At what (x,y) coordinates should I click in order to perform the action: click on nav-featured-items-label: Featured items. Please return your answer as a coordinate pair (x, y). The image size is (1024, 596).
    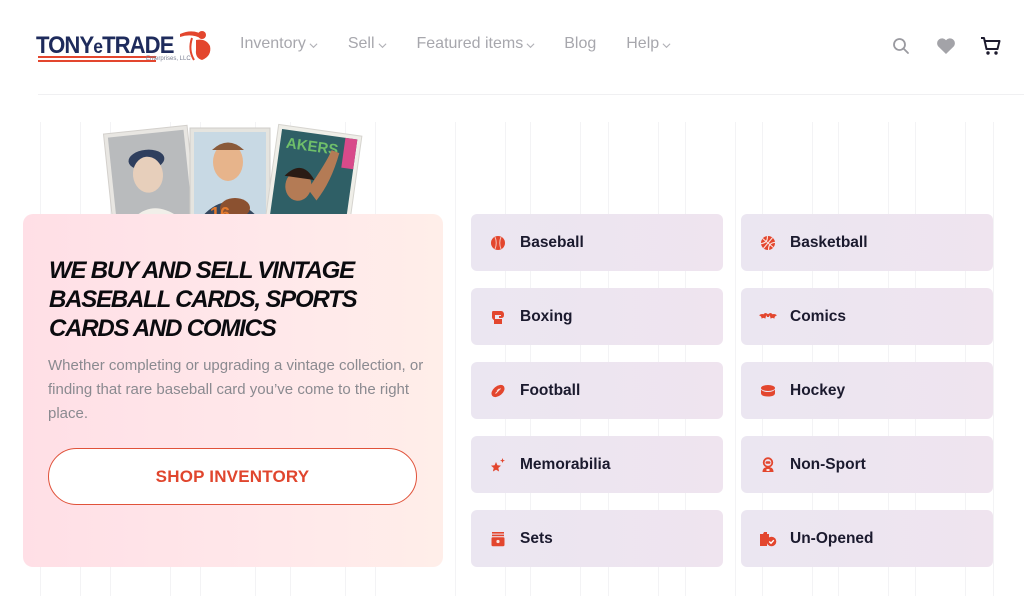
    Looking at the image, I should click on (470, 43).